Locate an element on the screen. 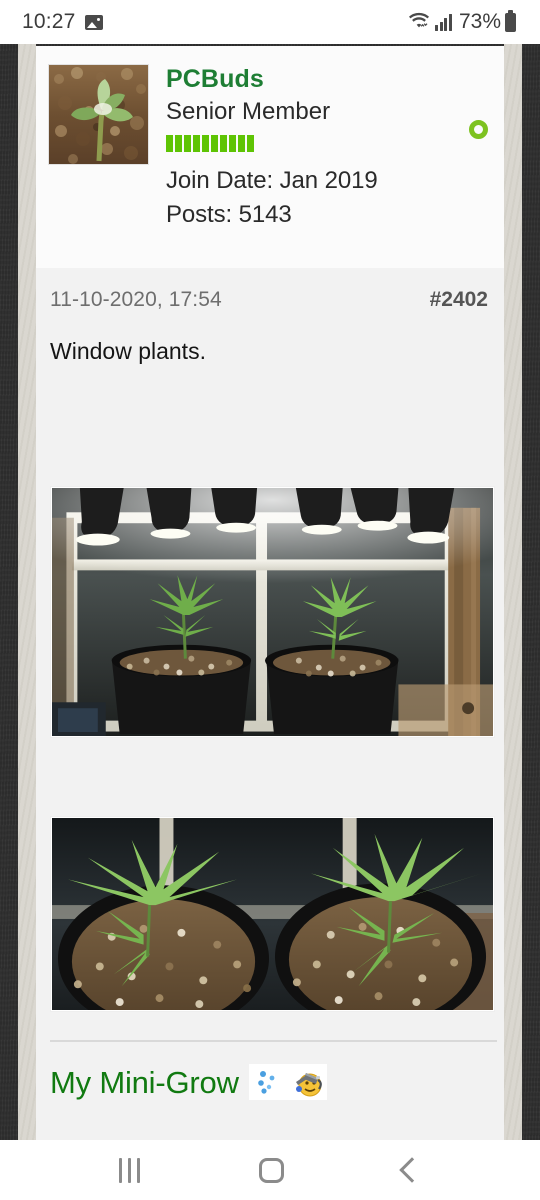 Image resolution: width=540 pixels, height=1200 pixels. avatar is located at coordinates (98, 114).